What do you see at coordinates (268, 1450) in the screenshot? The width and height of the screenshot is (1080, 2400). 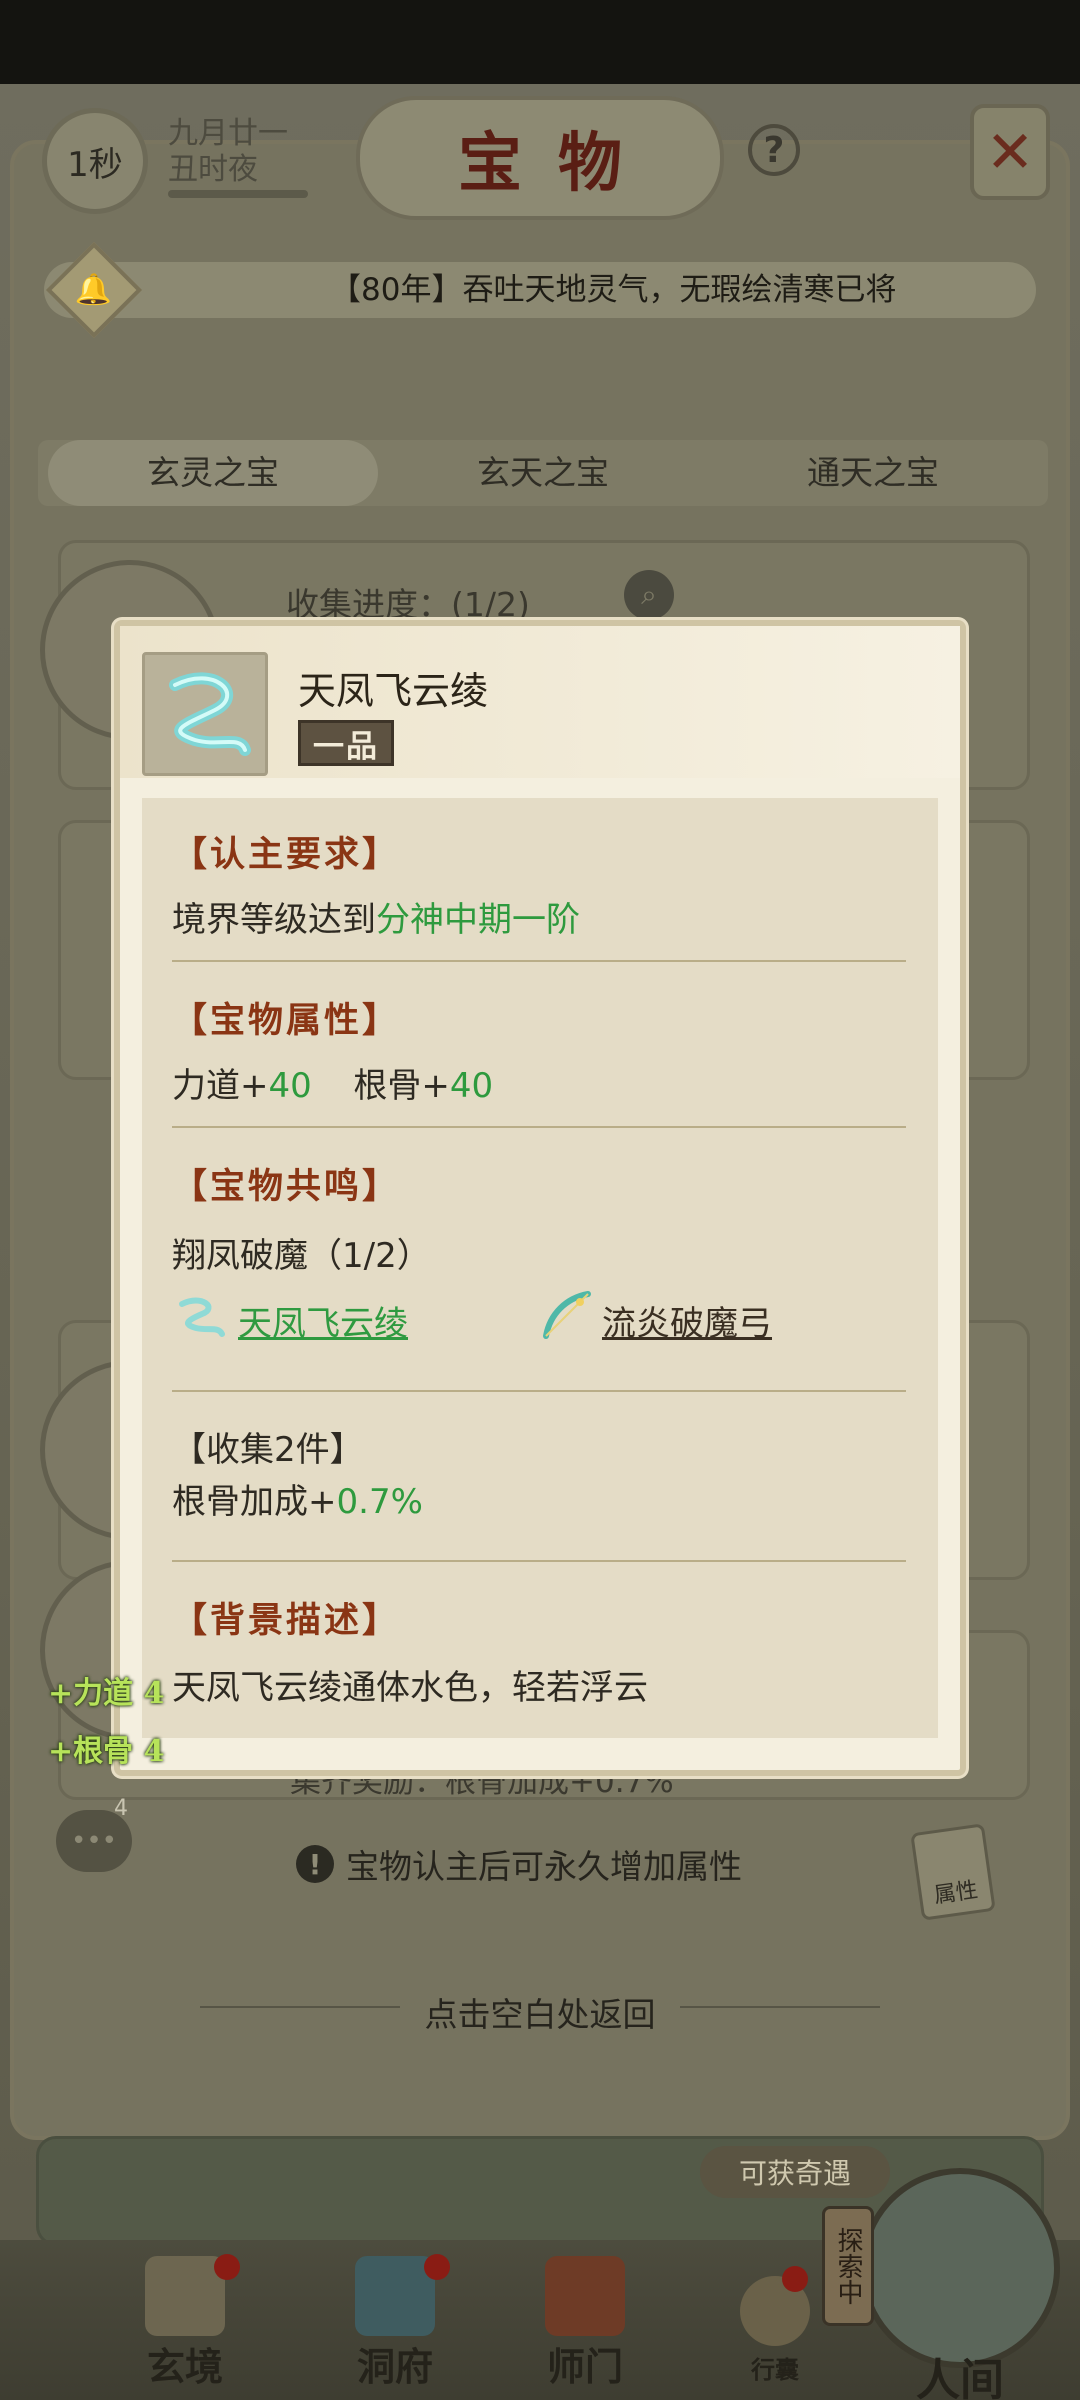 I see `collection-bonus-title: 【收集2件】` at bounding box center [268, 1450].